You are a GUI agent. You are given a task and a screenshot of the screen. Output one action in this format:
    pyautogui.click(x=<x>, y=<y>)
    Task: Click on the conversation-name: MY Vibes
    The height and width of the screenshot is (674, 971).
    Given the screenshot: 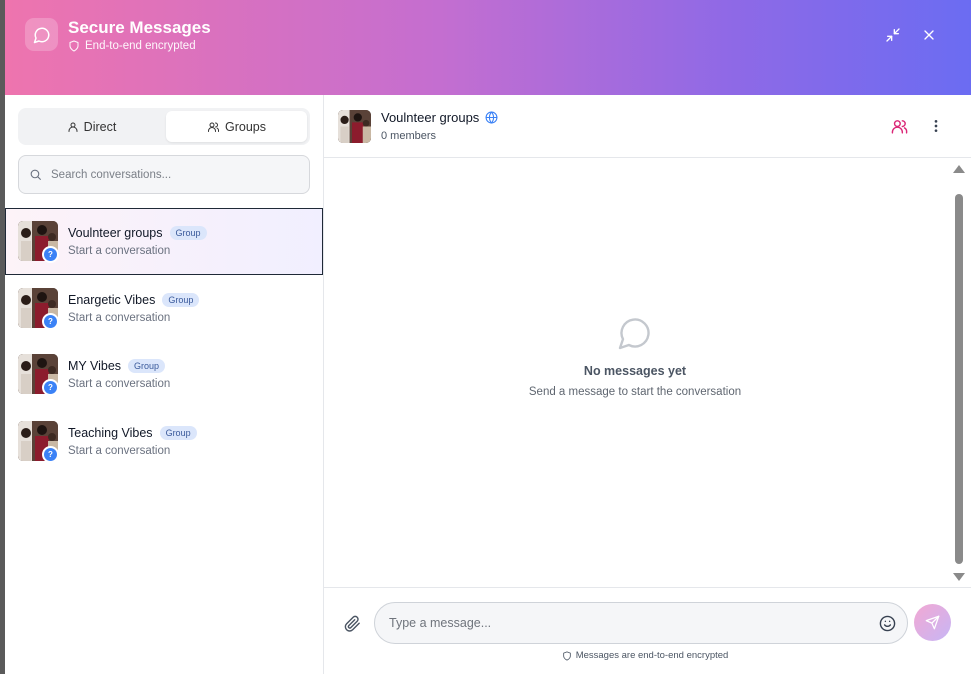 What is the action you would take?
    pyautogui.click(x=95, y=366)
    